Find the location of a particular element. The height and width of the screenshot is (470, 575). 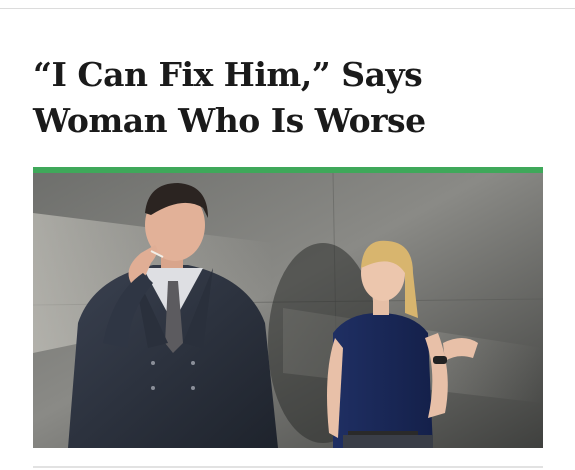

headline-line-2: Woman Who Is Worse is located at coordinates (229, 120).